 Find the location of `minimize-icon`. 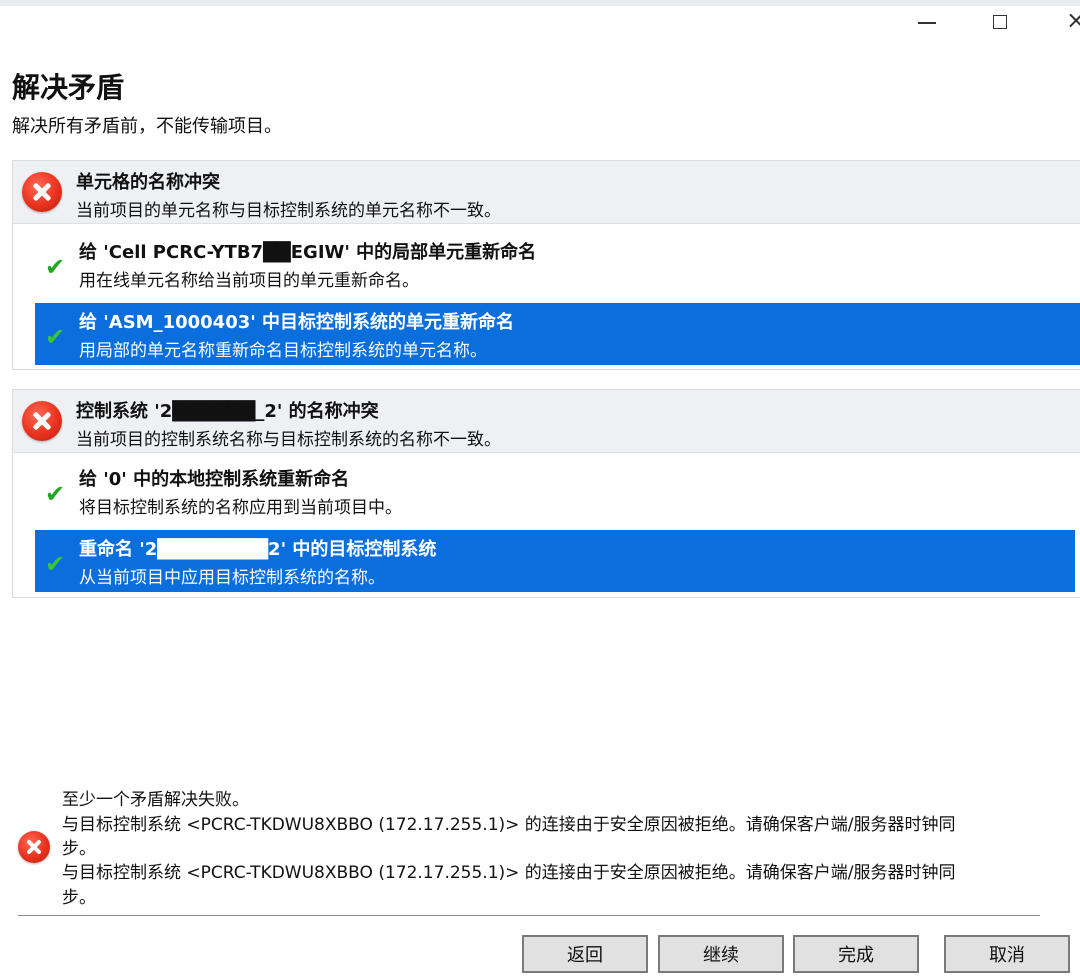

minimize-icon is located at coordinates (927, 23).